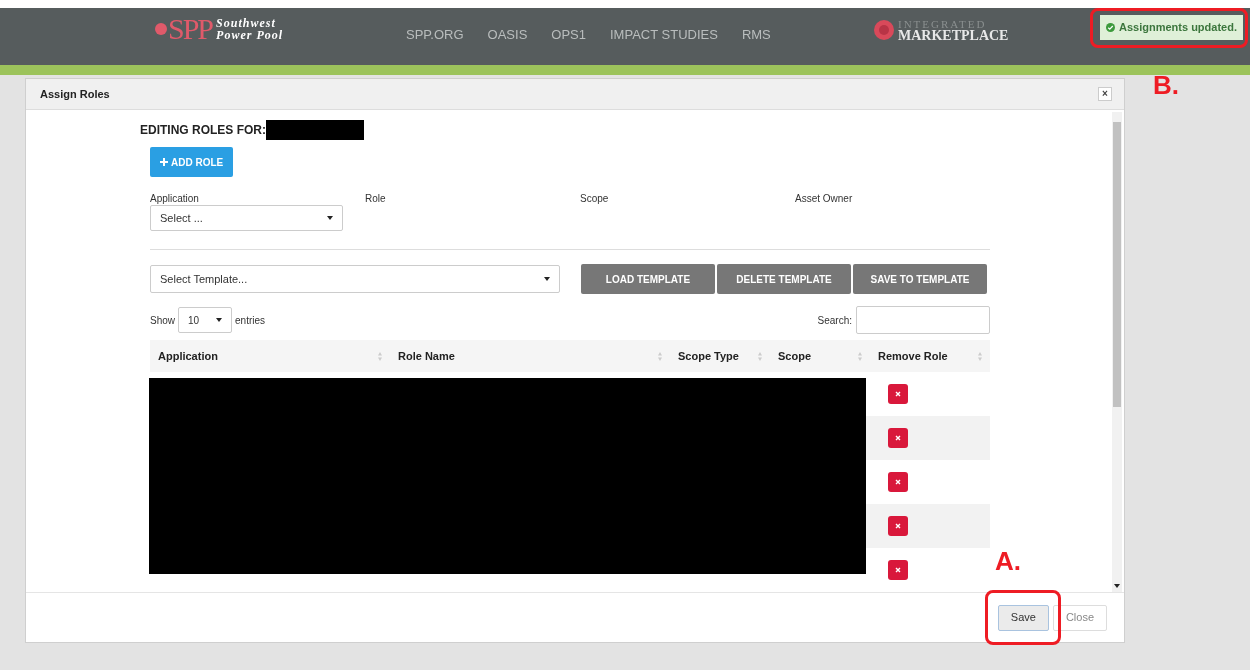  I want to click on column-header: Application, so click(188, 356).